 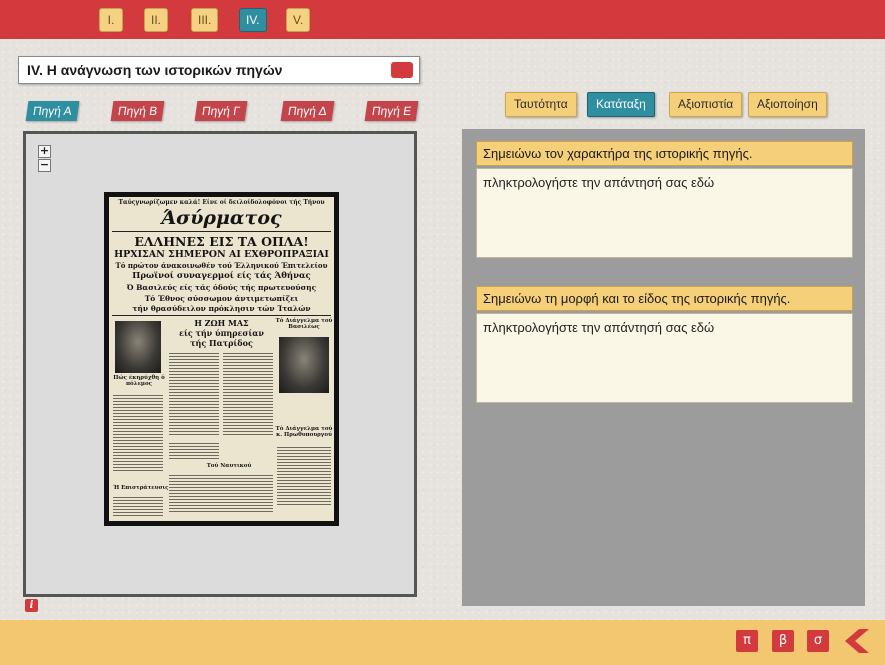 What do you see at coordinates (855, 641) in the screenshot?
I see `back-arrow-icon` at bounding box center [855, 641].